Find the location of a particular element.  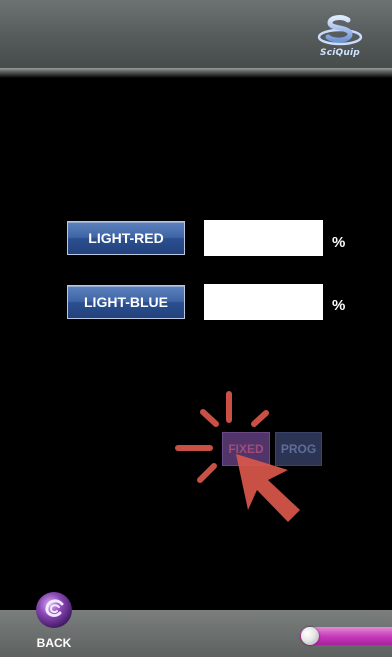

app-header: SciQuip is located at coordinates (196, 34).